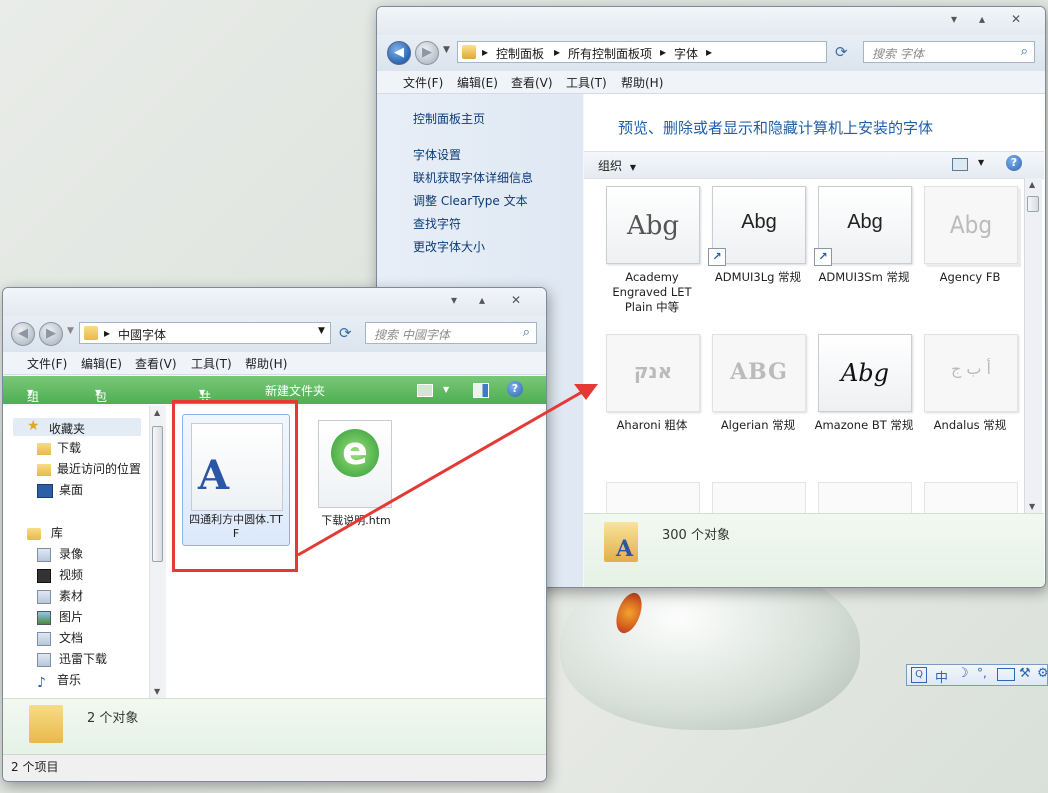 Image resolution: width=1048 pixels, height=793 pixels. What do you see at coordinates (449, 118) in the screenshot?
I see `sidebar-home-link: 控制面板主页` at bounding box center [449, 118].